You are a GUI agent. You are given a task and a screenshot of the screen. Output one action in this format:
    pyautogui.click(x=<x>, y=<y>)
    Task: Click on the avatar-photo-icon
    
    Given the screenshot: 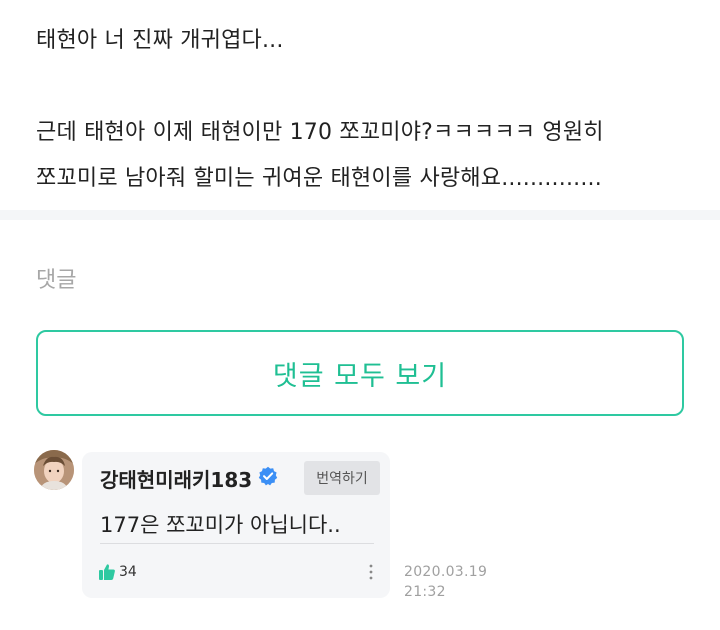 What is the action you would take?
    pyautogui.click(x=54, y=470)
    